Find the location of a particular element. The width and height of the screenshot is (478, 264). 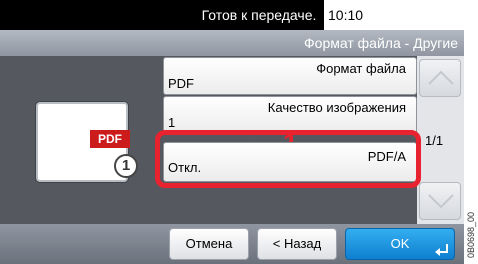

page-title: Формат файла - Другие is located at coordinates (381, 43).